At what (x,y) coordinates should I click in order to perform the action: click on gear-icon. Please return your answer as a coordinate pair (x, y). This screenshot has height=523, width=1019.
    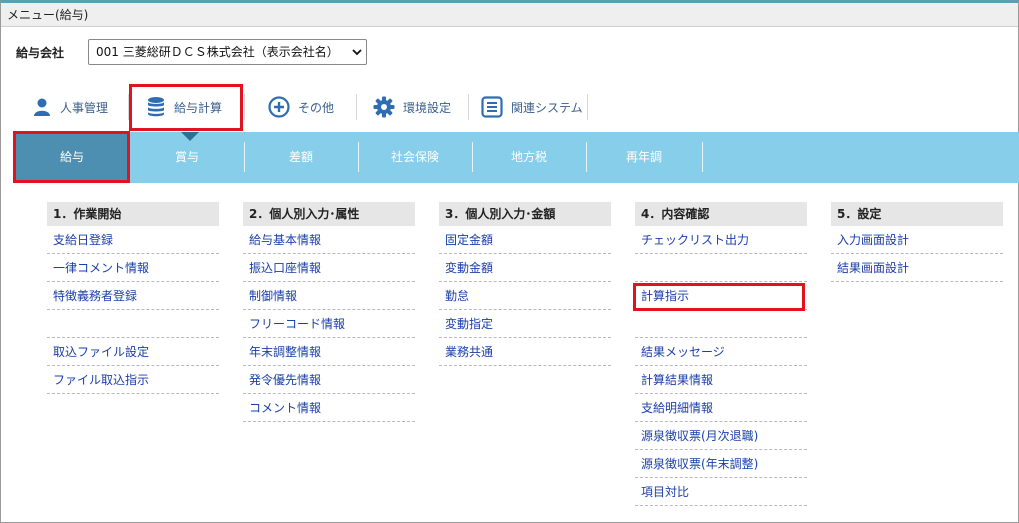
    Looking at the image, I should click on (384, 107).